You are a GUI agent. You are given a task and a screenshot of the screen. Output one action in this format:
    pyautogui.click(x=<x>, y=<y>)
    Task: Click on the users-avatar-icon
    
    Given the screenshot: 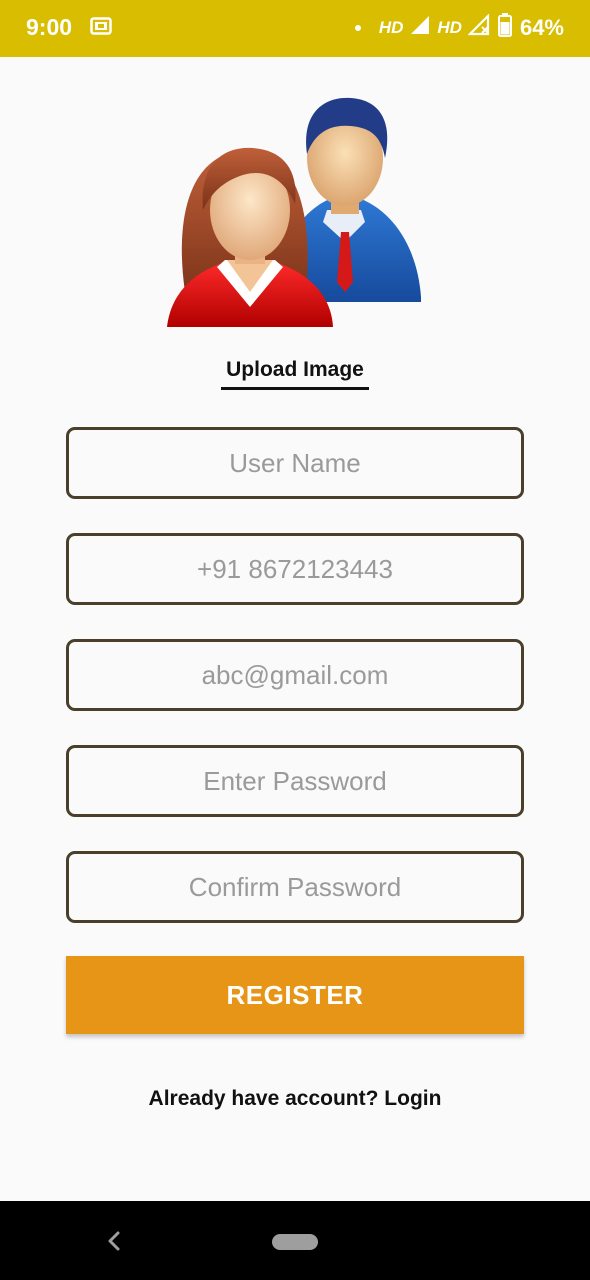 What is the action you would take?
    pyautogui.click(x=295, y=217)
    